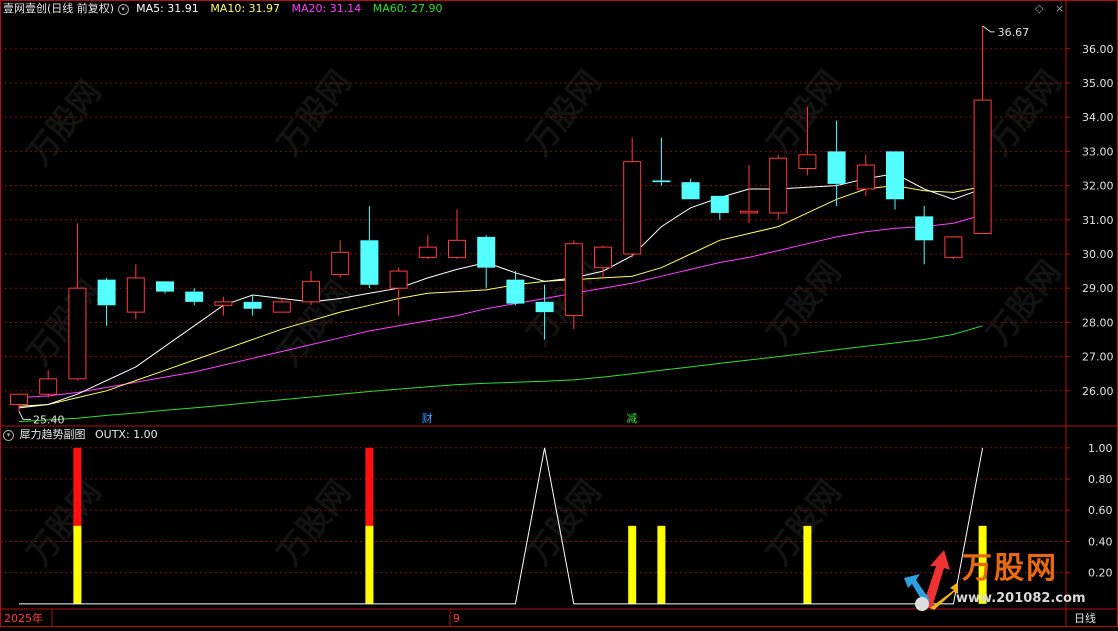 The image size is (1118, 631). I want to click on main-y-tick-label: 30.00, so click(1098, 254).